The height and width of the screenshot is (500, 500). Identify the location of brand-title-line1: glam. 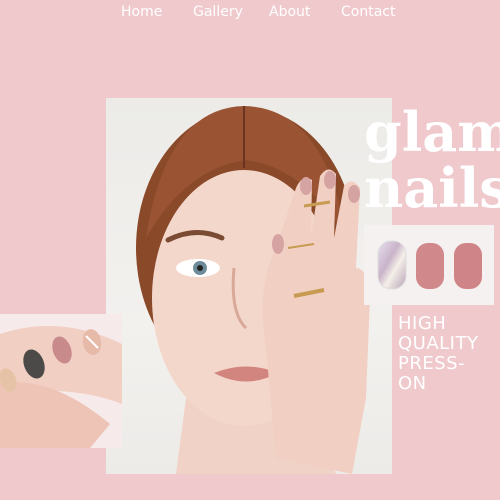
(432, 132).